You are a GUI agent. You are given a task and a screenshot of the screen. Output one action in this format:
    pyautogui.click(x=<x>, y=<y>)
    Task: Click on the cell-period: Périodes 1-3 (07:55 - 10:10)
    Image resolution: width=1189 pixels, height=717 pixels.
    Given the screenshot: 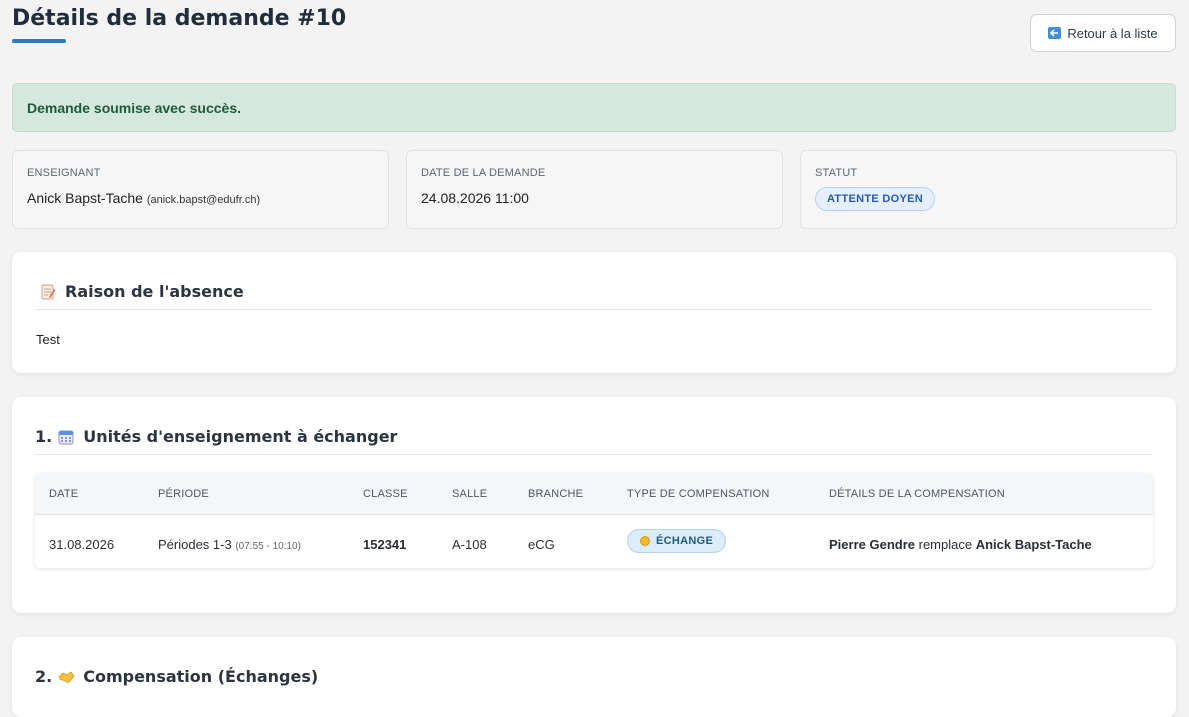 What is the action you would take?
    pyautogui.click(x=229, y=544)
    